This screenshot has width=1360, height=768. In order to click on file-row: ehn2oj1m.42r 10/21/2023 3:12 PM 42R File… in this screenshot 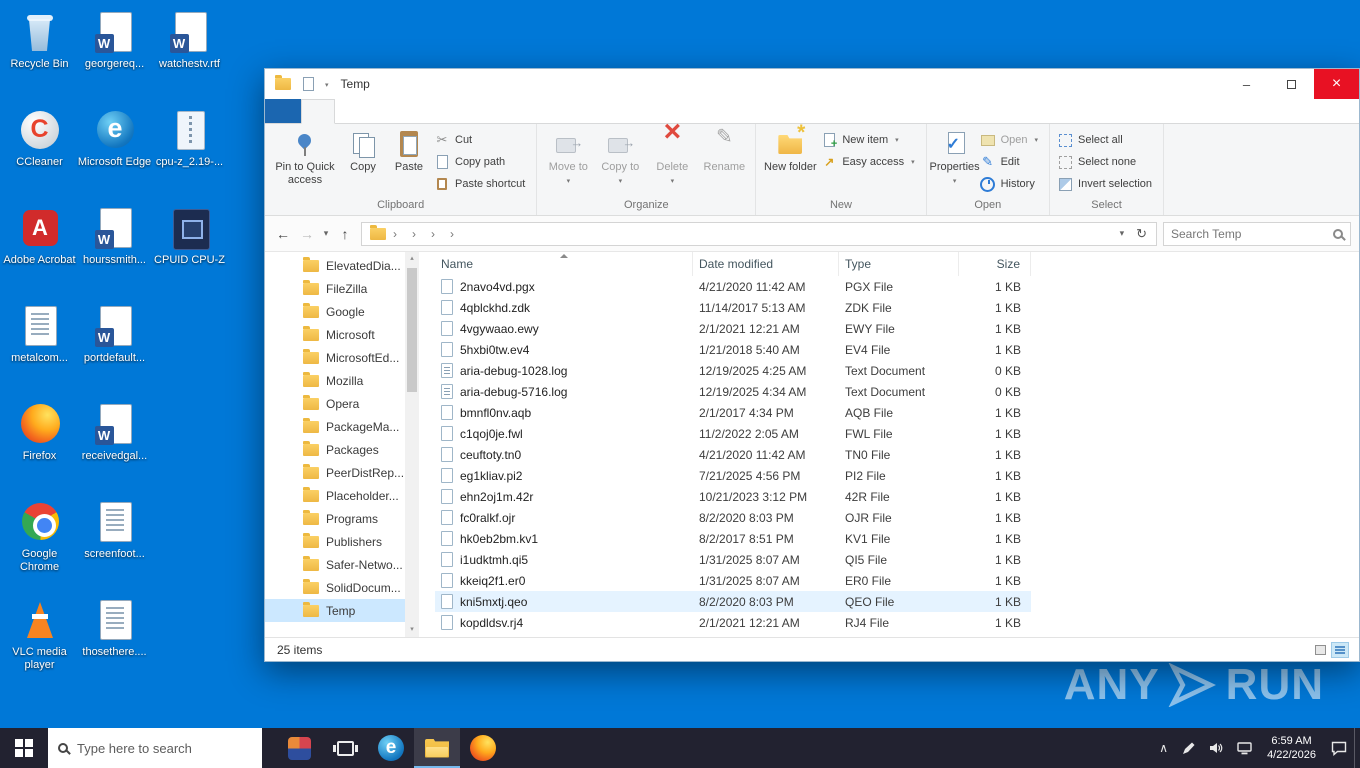, I will do `click(733, 496)`.